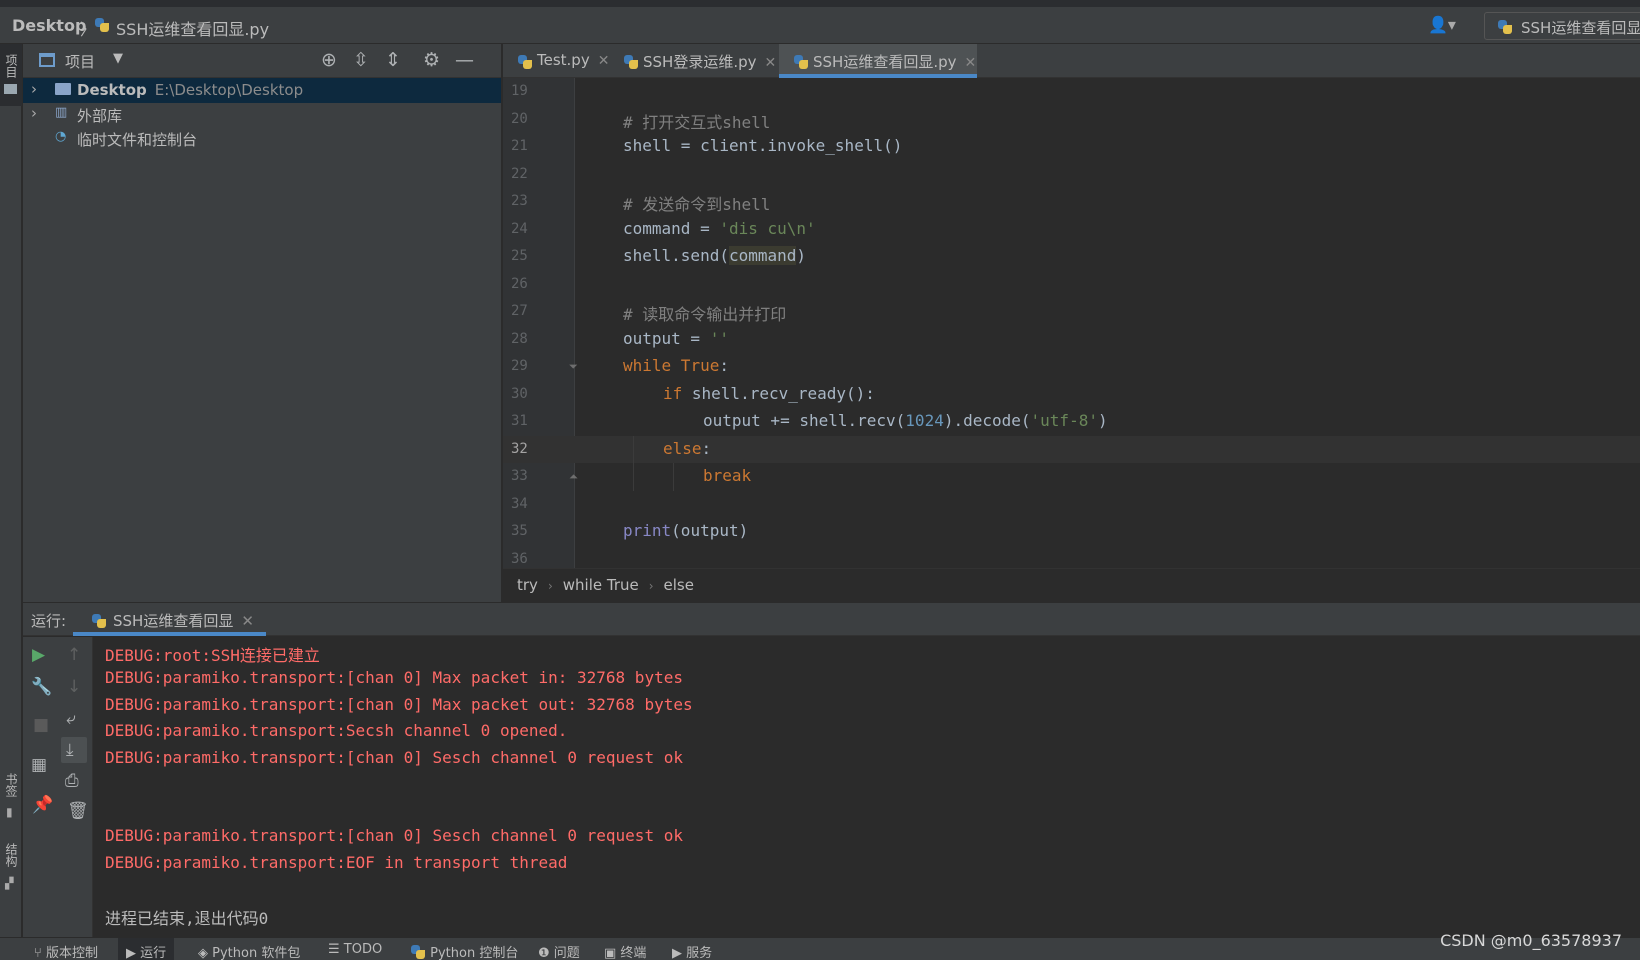  What do you see at coordinates (1071, 394) in the screenshot?
I see `code-line: 30 if shell.recv_ready():` at bounding box center [1071, 394].